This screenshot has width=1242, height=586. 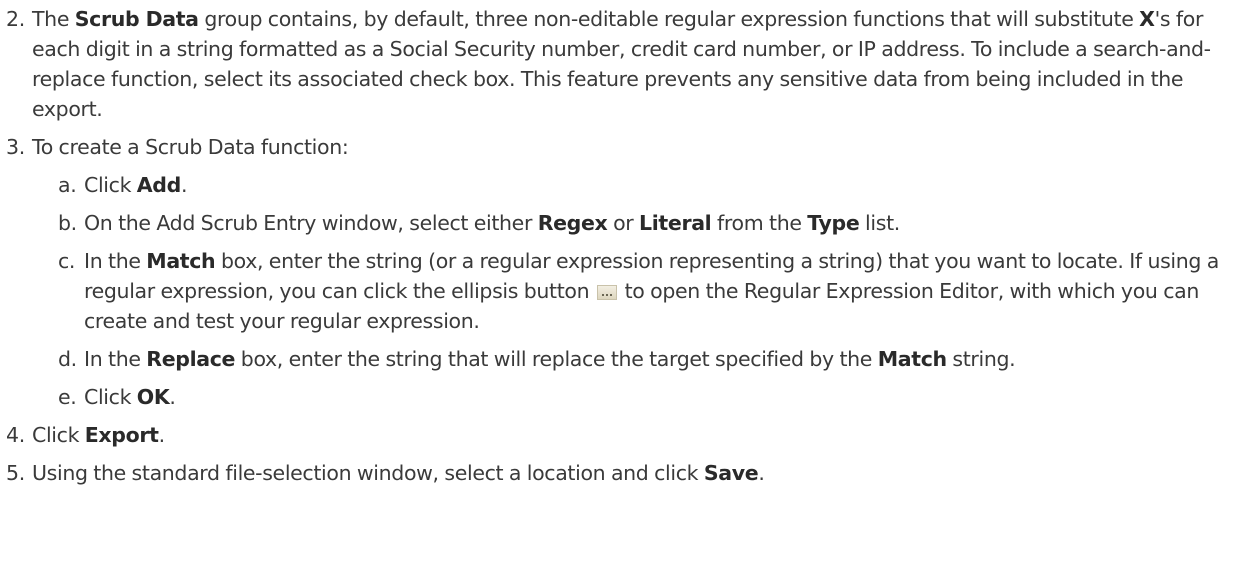 I want to click on bold-term: Save, so click(x=731, y=473).